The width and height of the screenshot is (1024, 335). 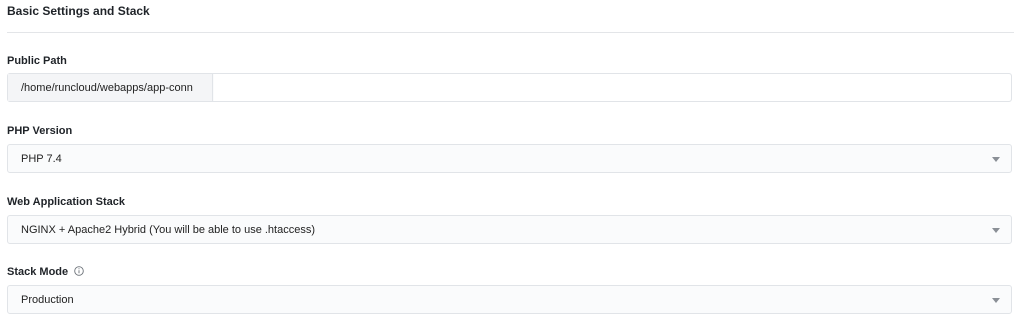 I want to click on php-version-select: PHP 7.4, so click(x=509, y=158).